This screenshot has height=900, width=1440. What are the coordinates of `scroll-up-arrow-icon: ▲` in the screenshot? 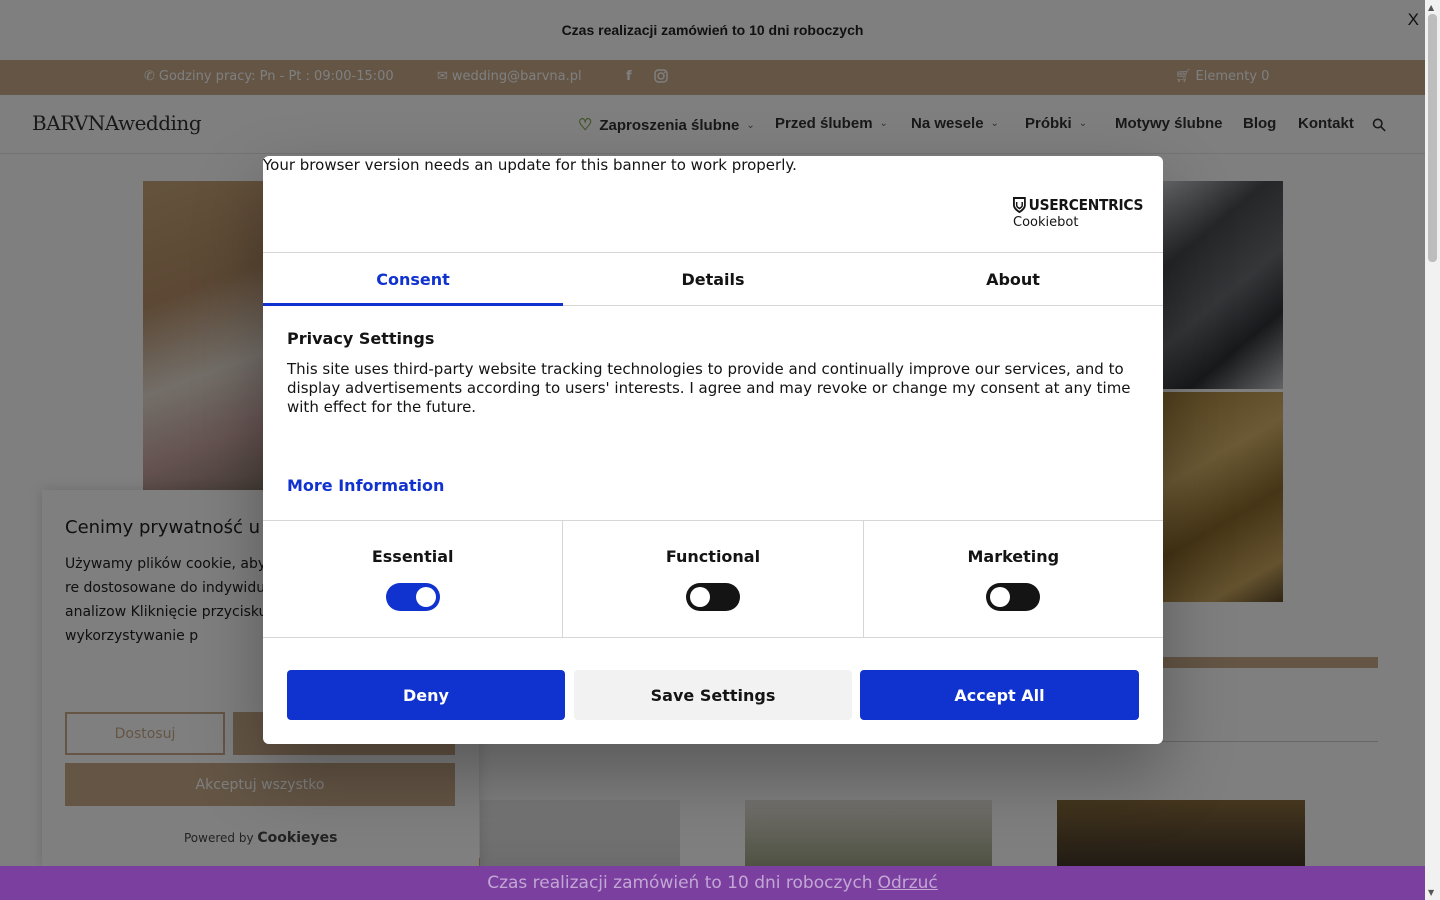 It's located at (1431, 7).